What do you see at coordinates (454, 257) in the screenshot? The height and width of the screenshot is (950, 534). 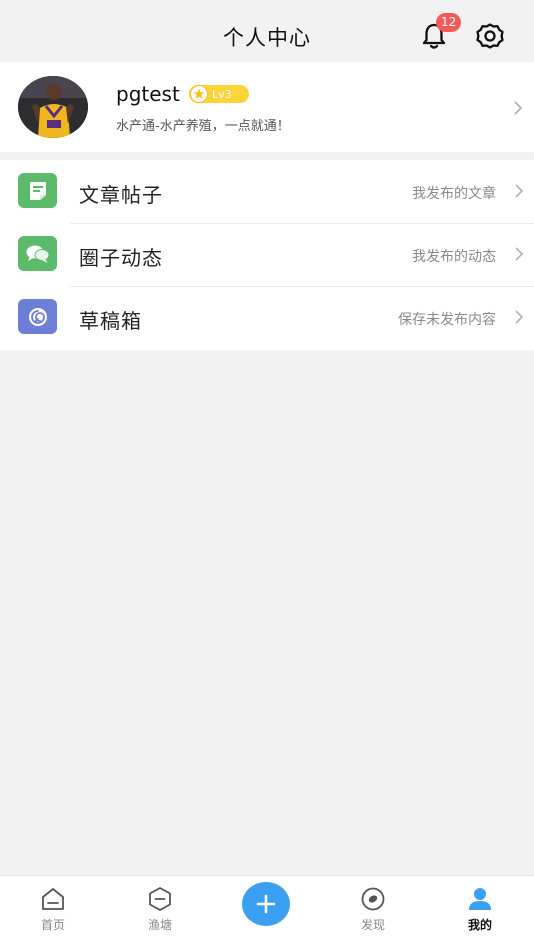 I see `menu-item-hint: 我发布的动态` at bounding box center [454, 257].